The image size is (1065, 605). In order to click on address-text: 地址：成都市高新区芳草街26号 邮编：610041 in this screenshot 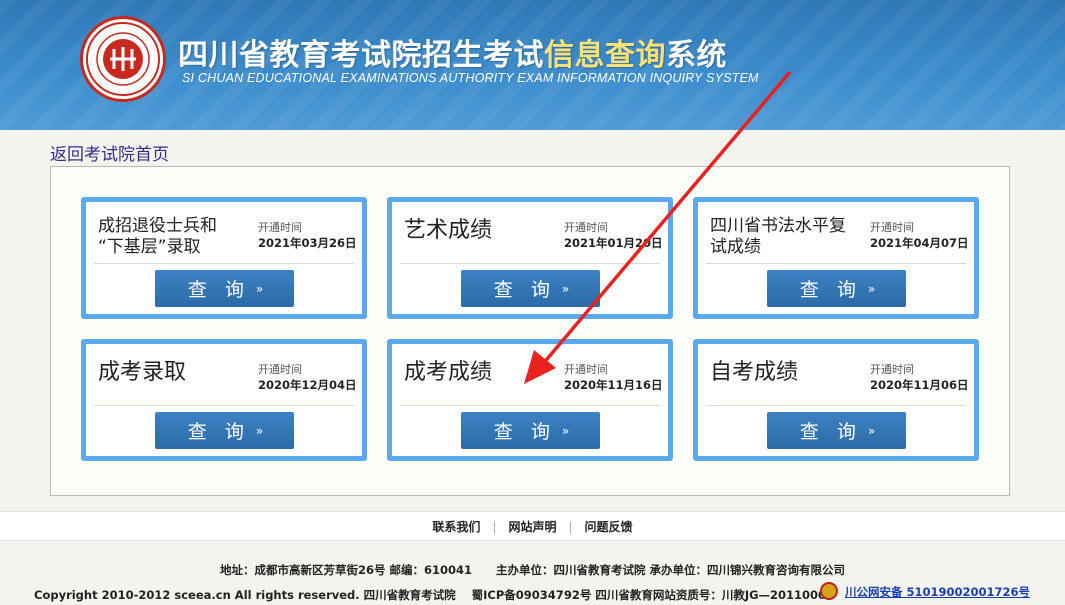, I will do `click(345, 570)`.